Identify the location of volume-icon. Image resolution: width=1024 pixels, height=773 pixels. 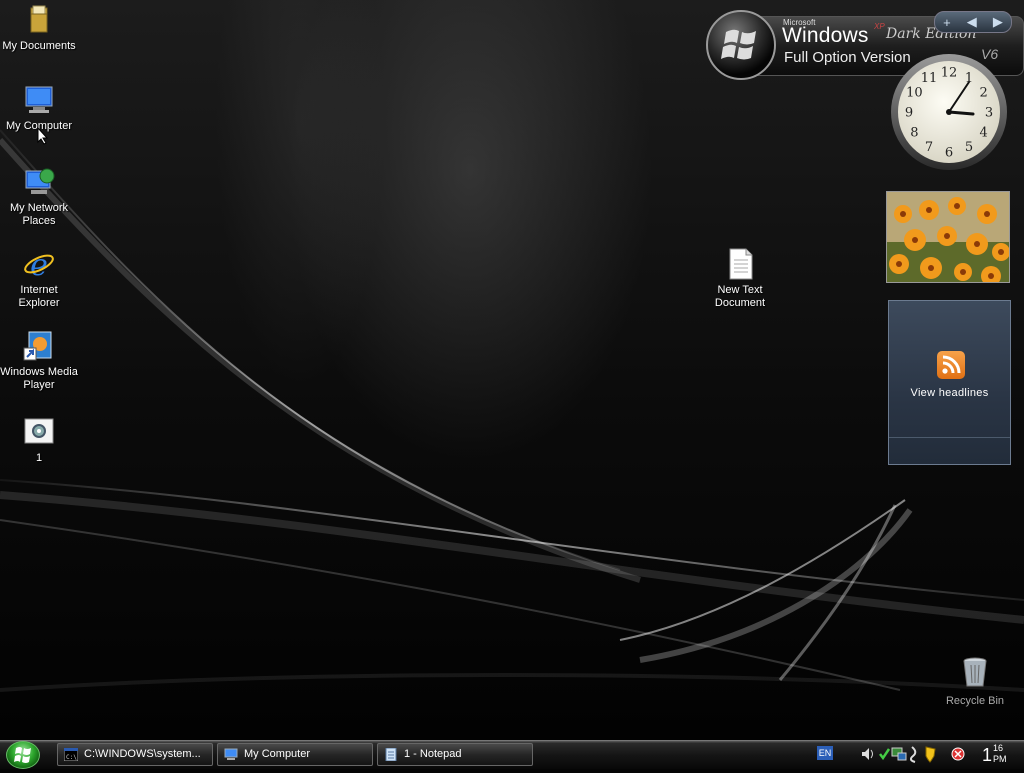
(867, 754).